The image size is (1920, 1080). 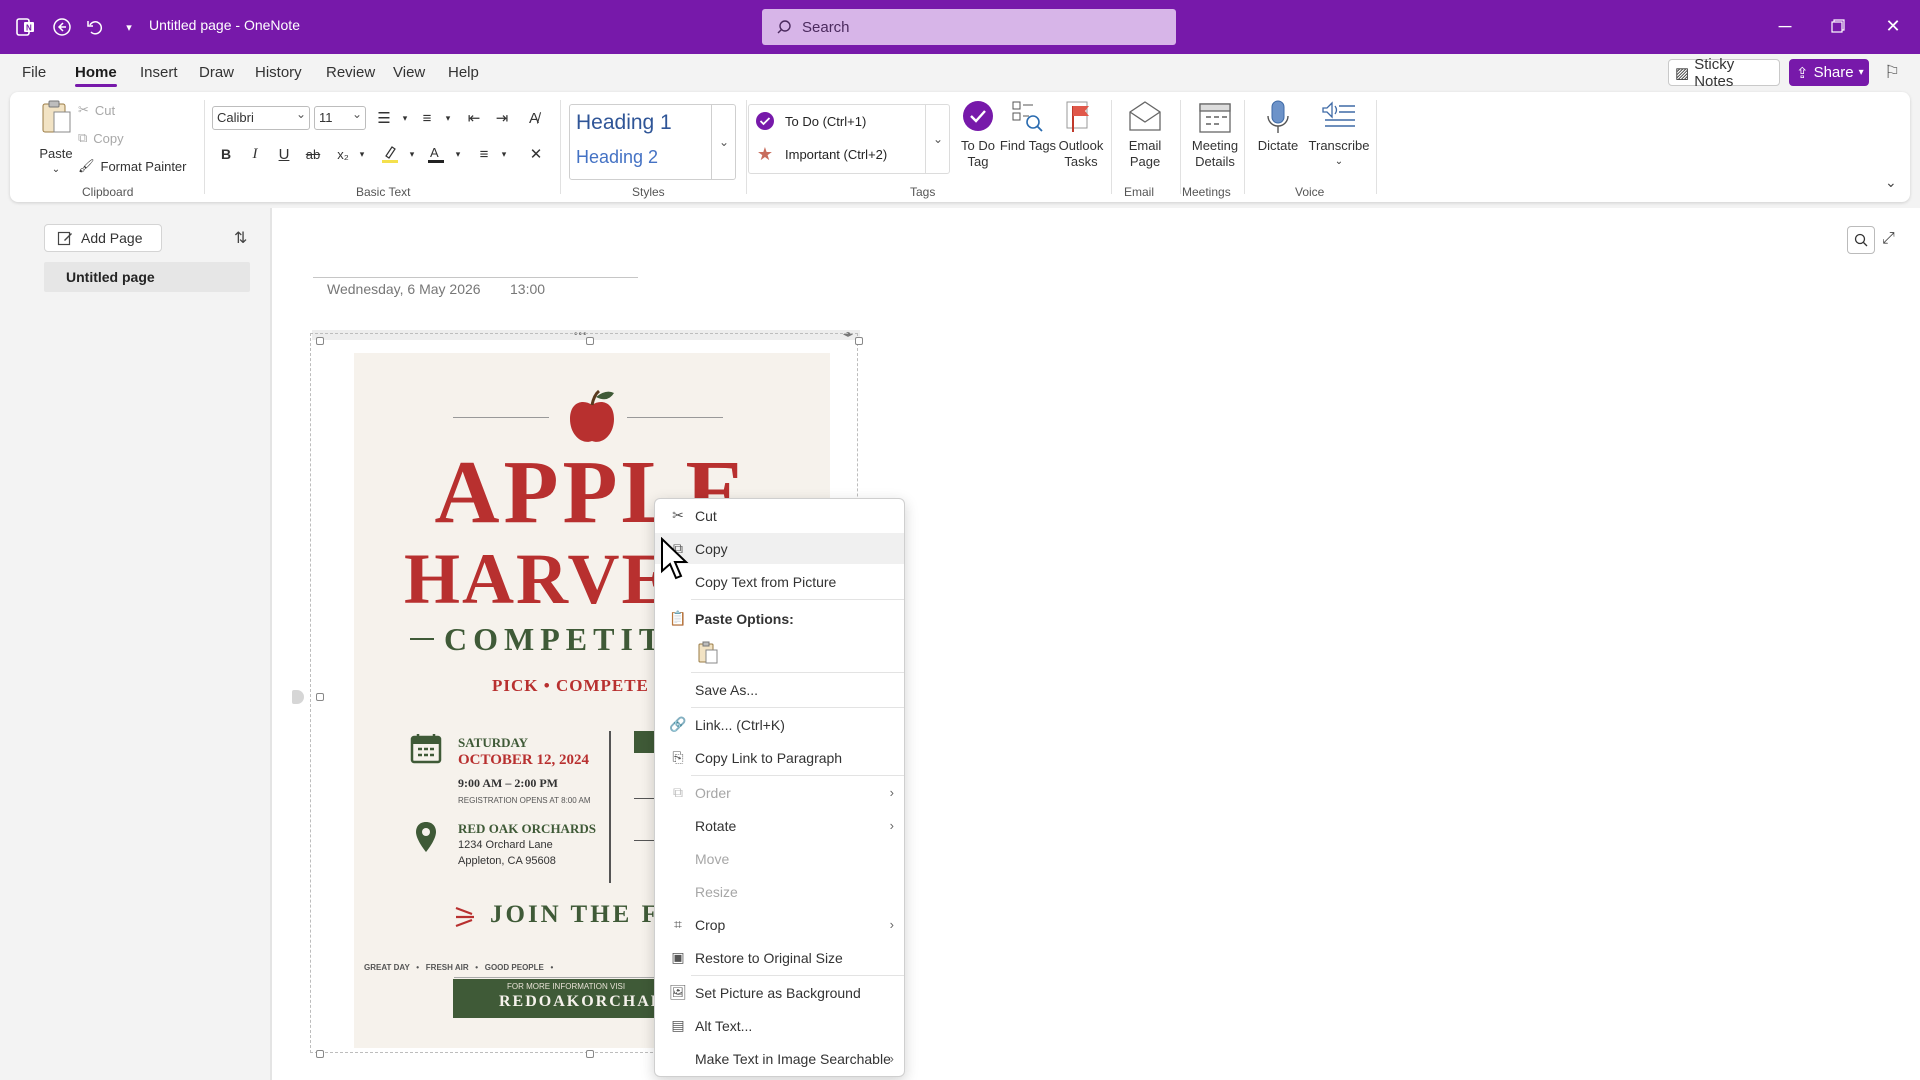 What do you see at coordinates (675, 558) in the screenshot?
I see `mouse-cursor-icon` at bounding box center [675, 558].